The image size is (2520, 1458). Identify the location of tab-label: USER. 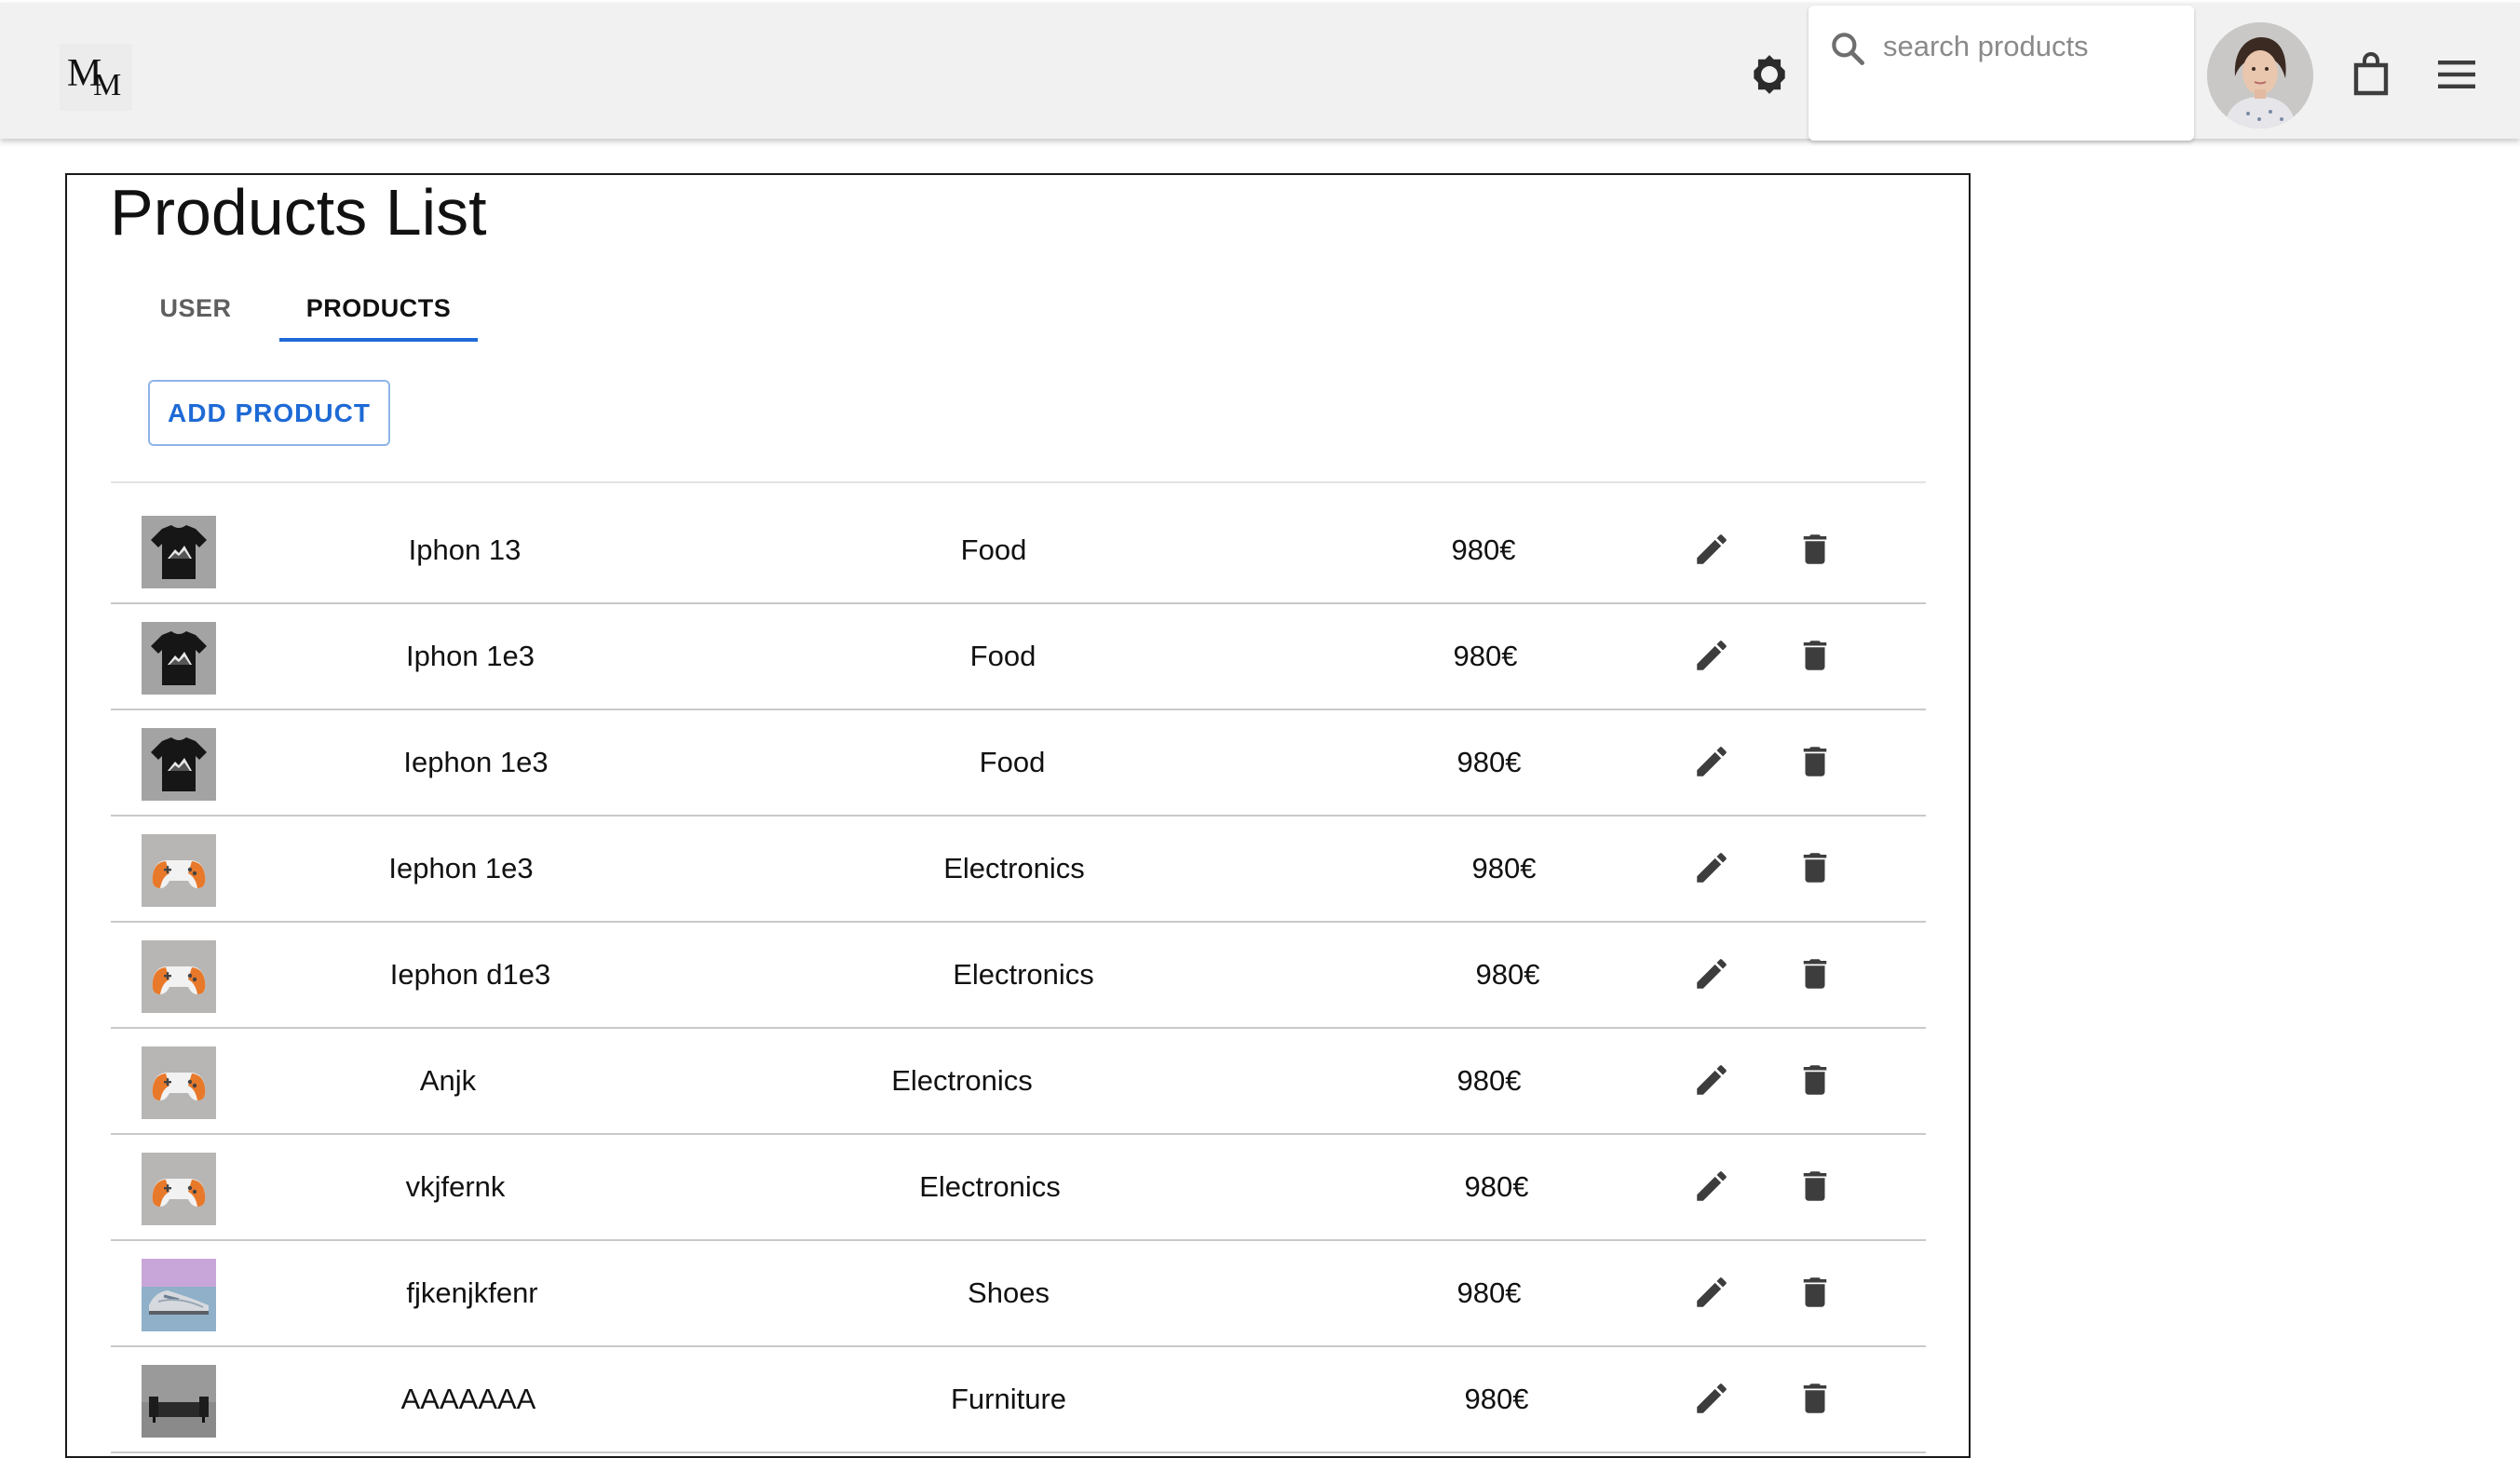
(195, 308).